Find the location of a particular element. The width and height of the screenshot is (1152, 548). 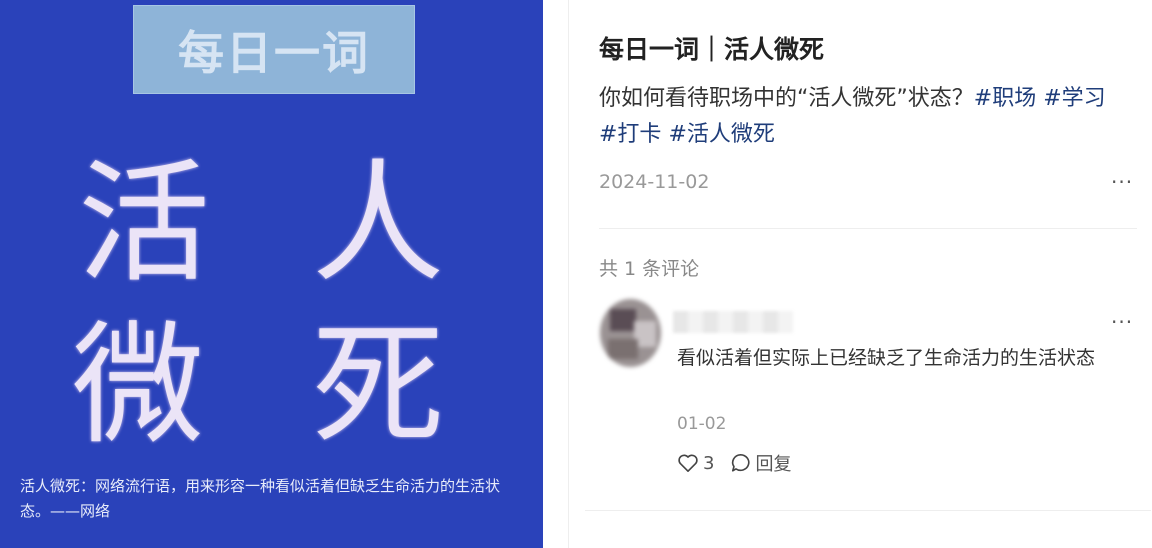

hashtag-study: #学习 is located at coordinates (1074, 98).